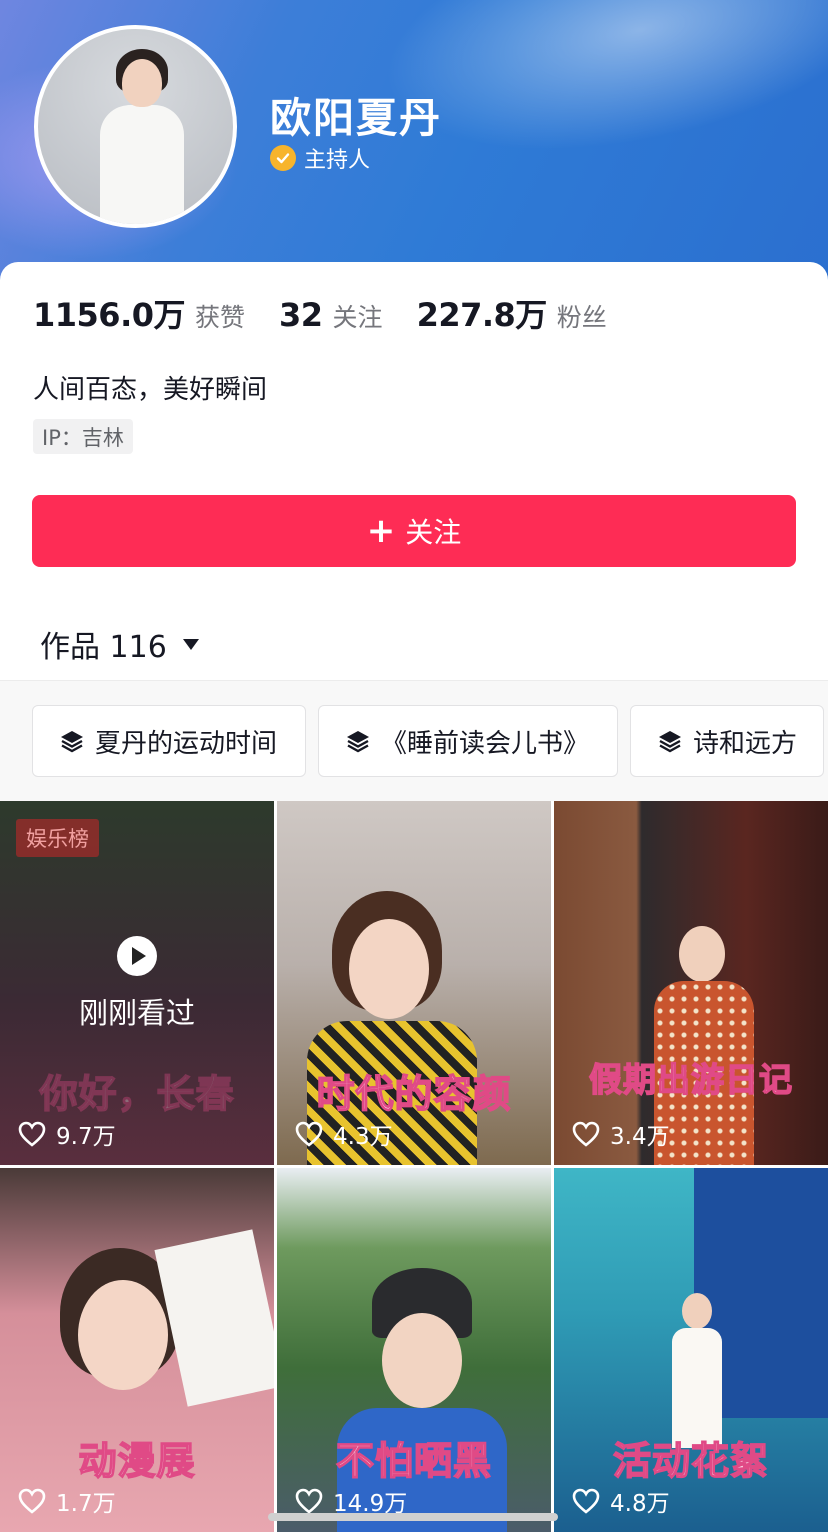 This screenshot has height=1539, width=828. I want to click on works-tab: 作品 116, so click(119, 644).